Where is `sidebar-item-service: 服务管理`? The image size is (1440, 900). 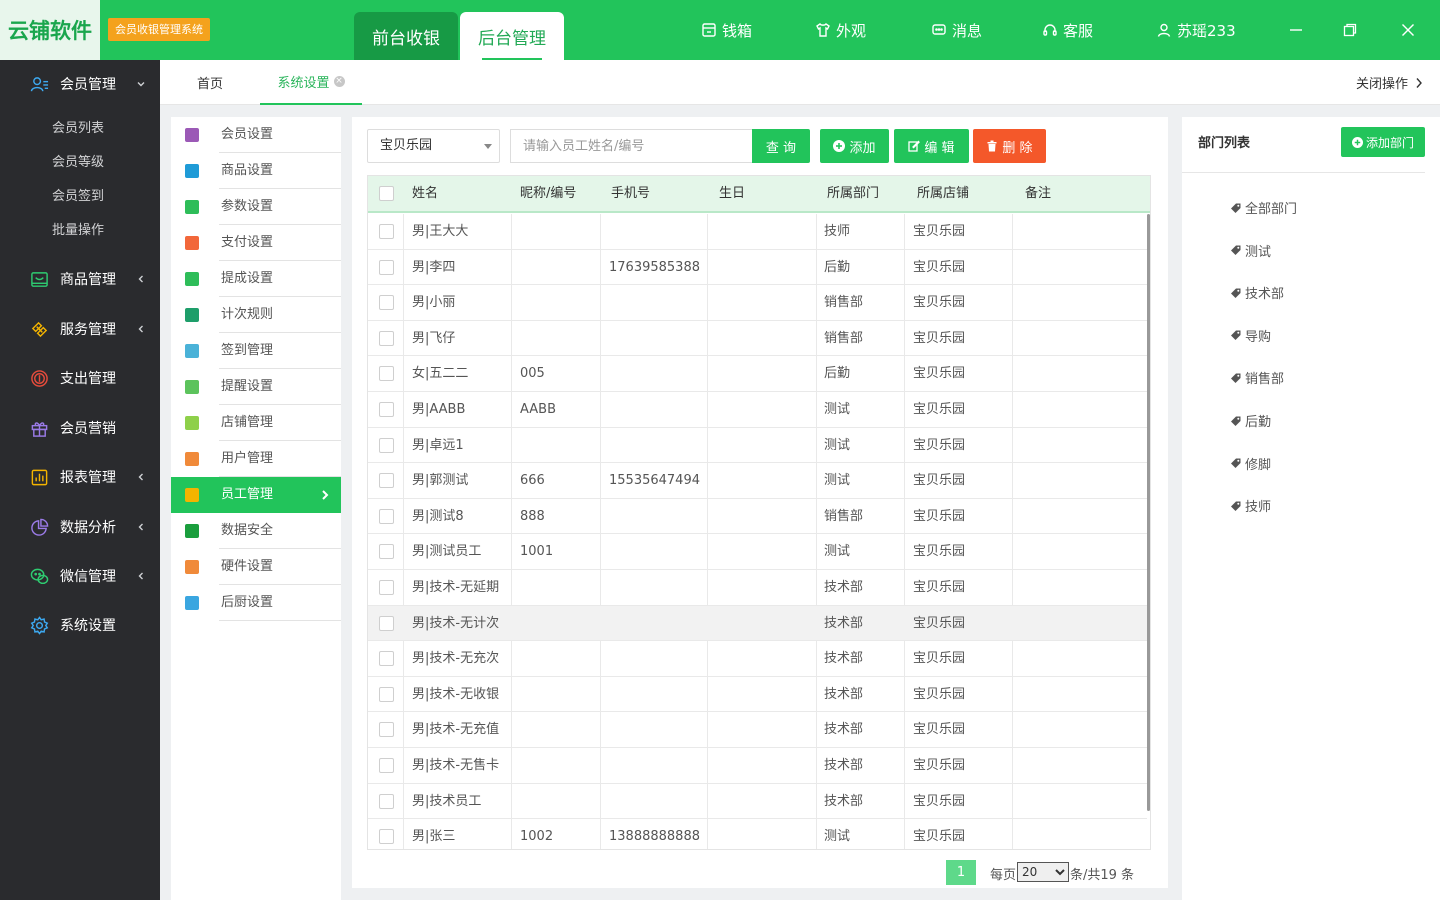 sidebar-item-service: 服务管理 is located at coordinates (80, 329).